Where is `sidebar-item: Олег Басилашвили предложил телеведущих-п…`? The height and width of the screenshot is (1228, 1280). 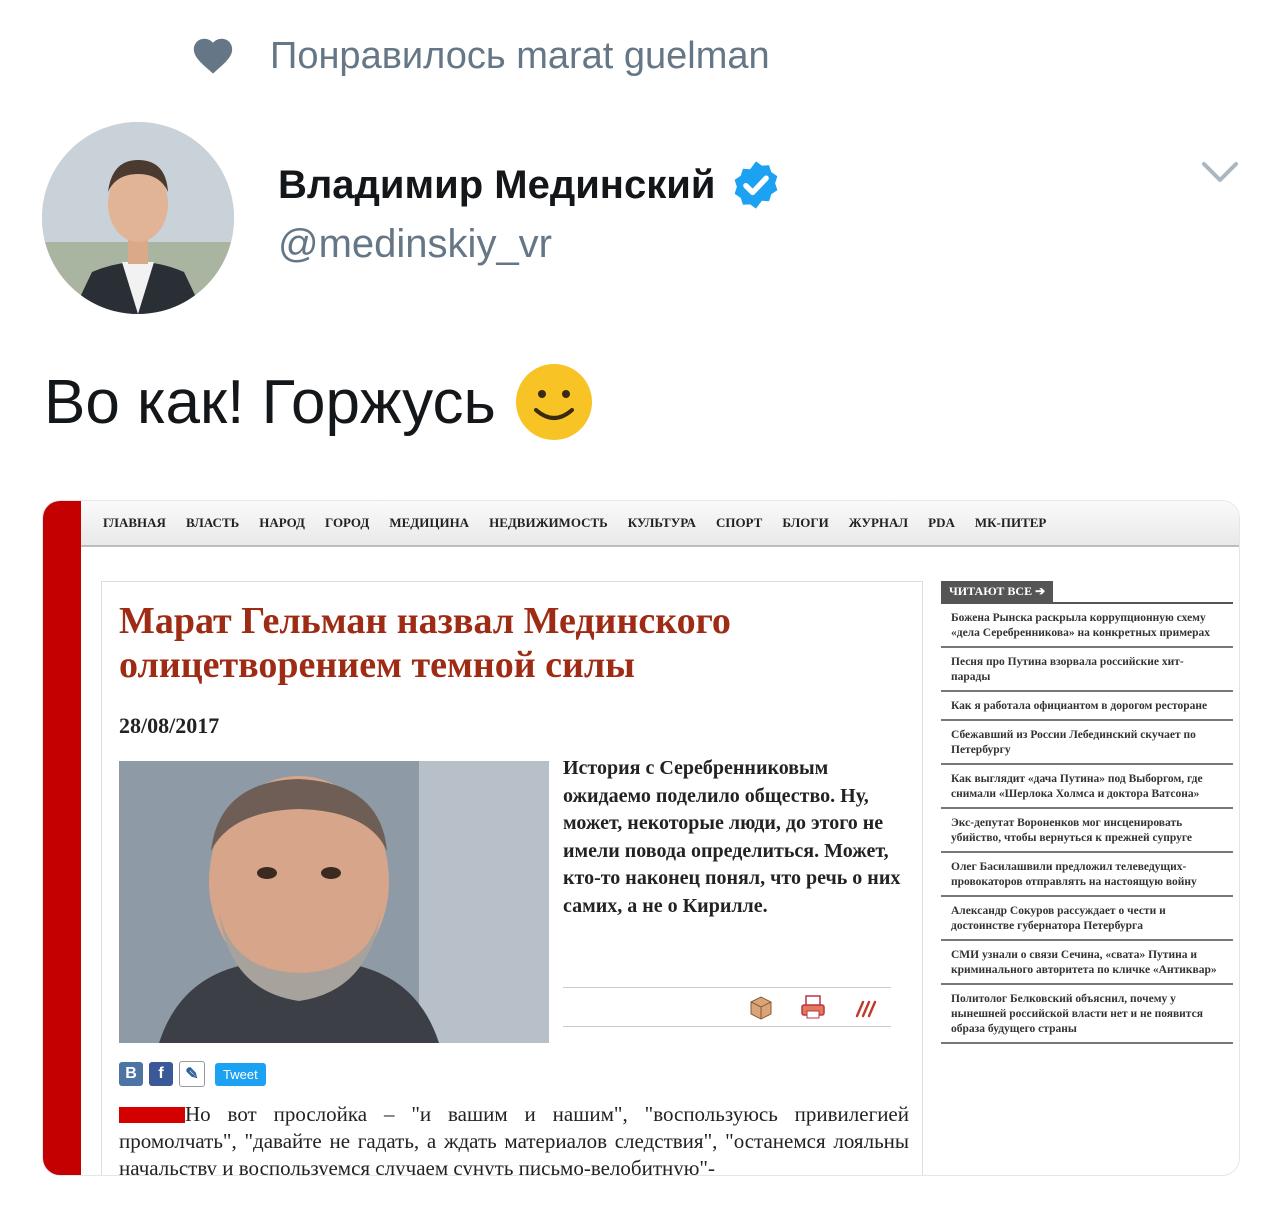 sidebar-item: Олег Басилашвили предложил телеведущих-п… is located at coordinates (1087, 875).